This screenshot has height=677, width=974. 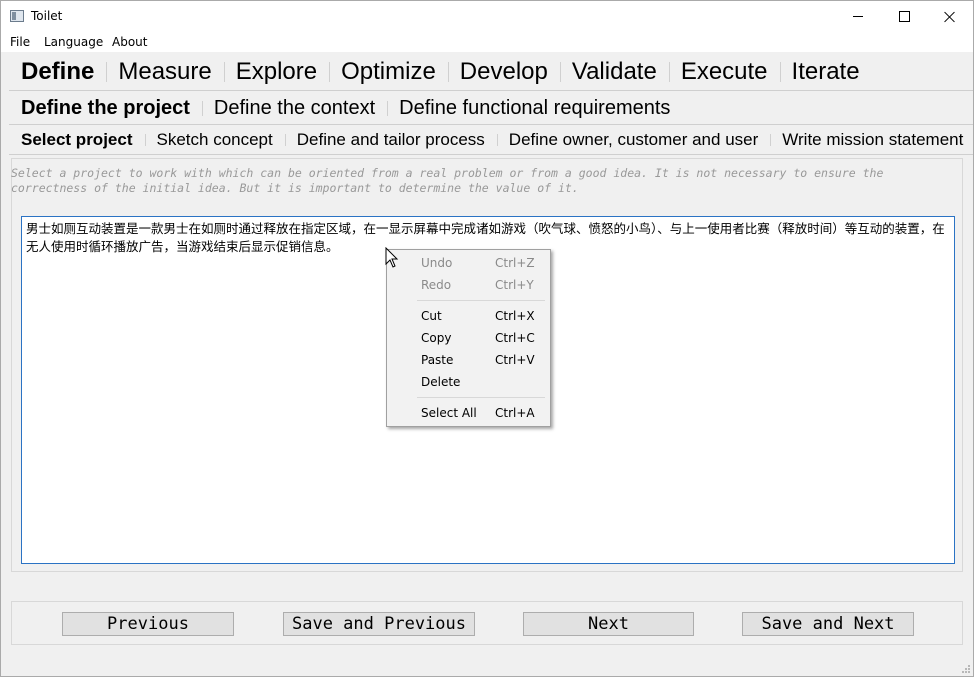 I want to click on maximize-icon, so click(x=904, y=16).